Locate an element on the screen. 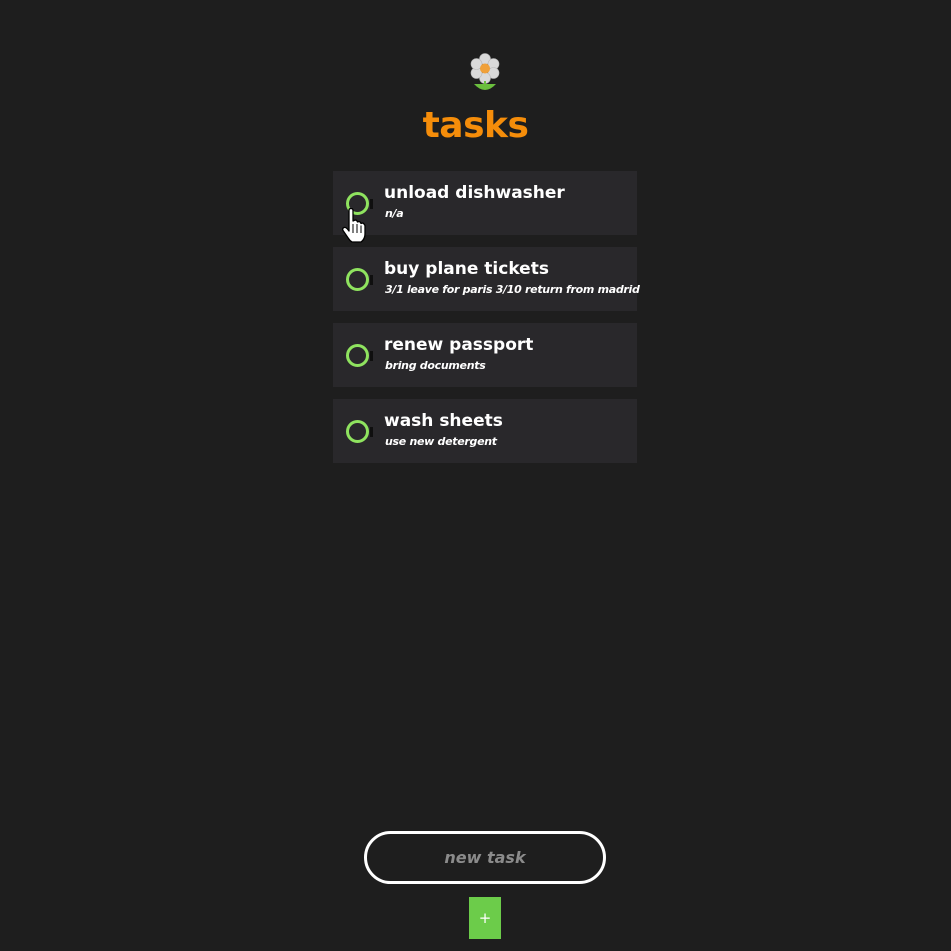  add-task-button: + is located at coordinates (485, 918).